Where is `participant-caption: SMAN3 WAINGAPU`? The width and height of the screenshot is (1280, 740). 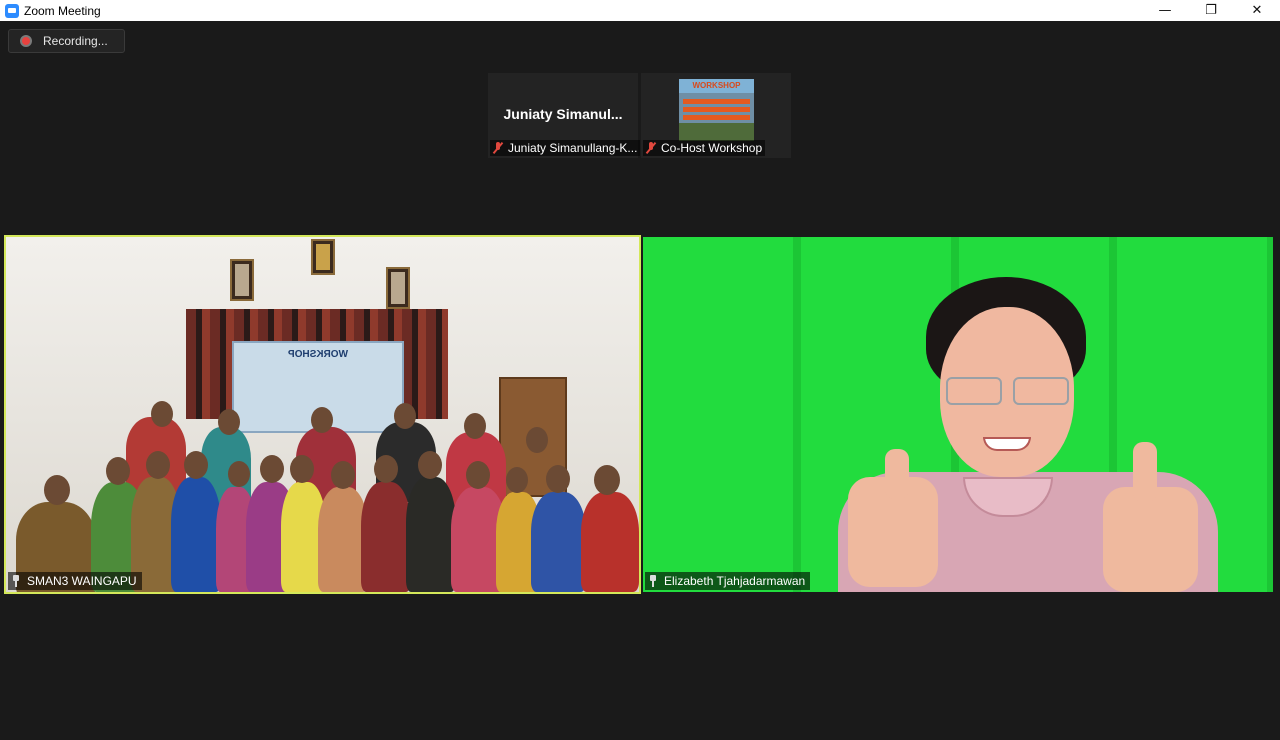 participant-caption: SMAN3 WAINGAPU is located at coordinates (75, 581).